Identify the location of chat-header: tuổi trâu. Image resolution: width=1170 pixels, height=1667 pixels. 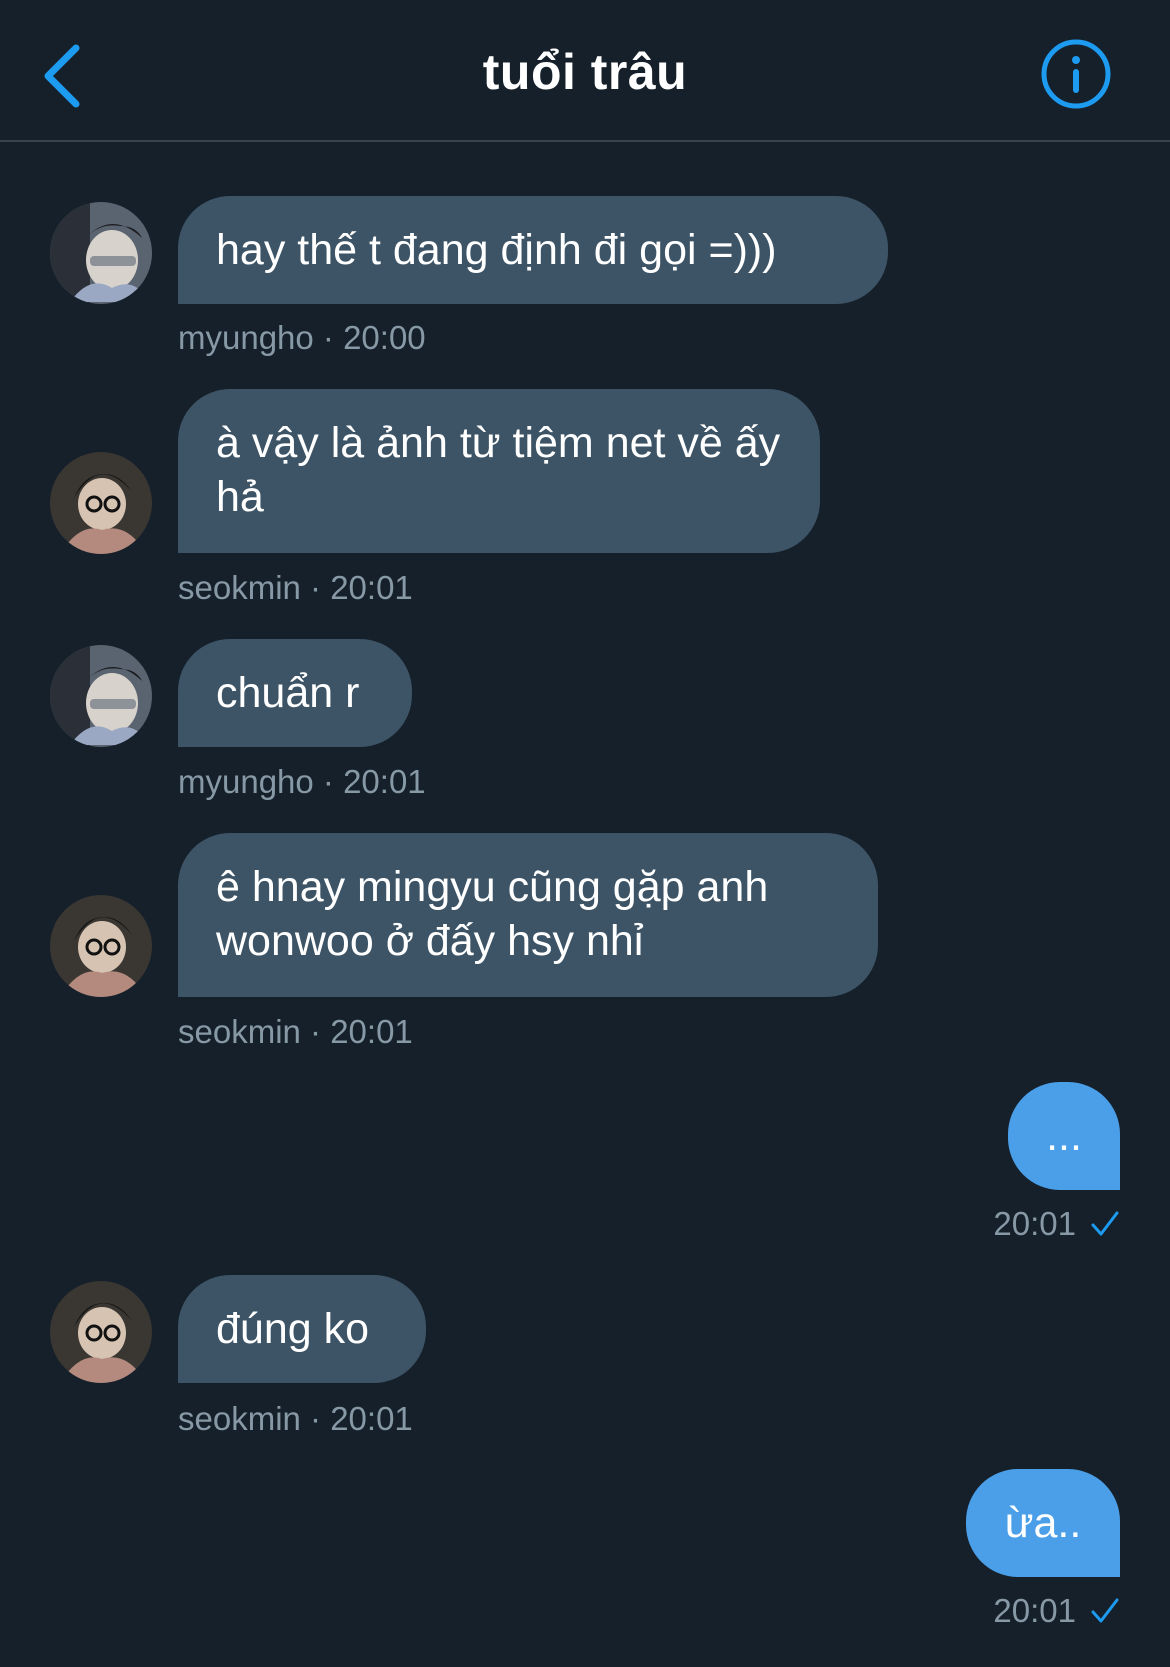
(585, 71).